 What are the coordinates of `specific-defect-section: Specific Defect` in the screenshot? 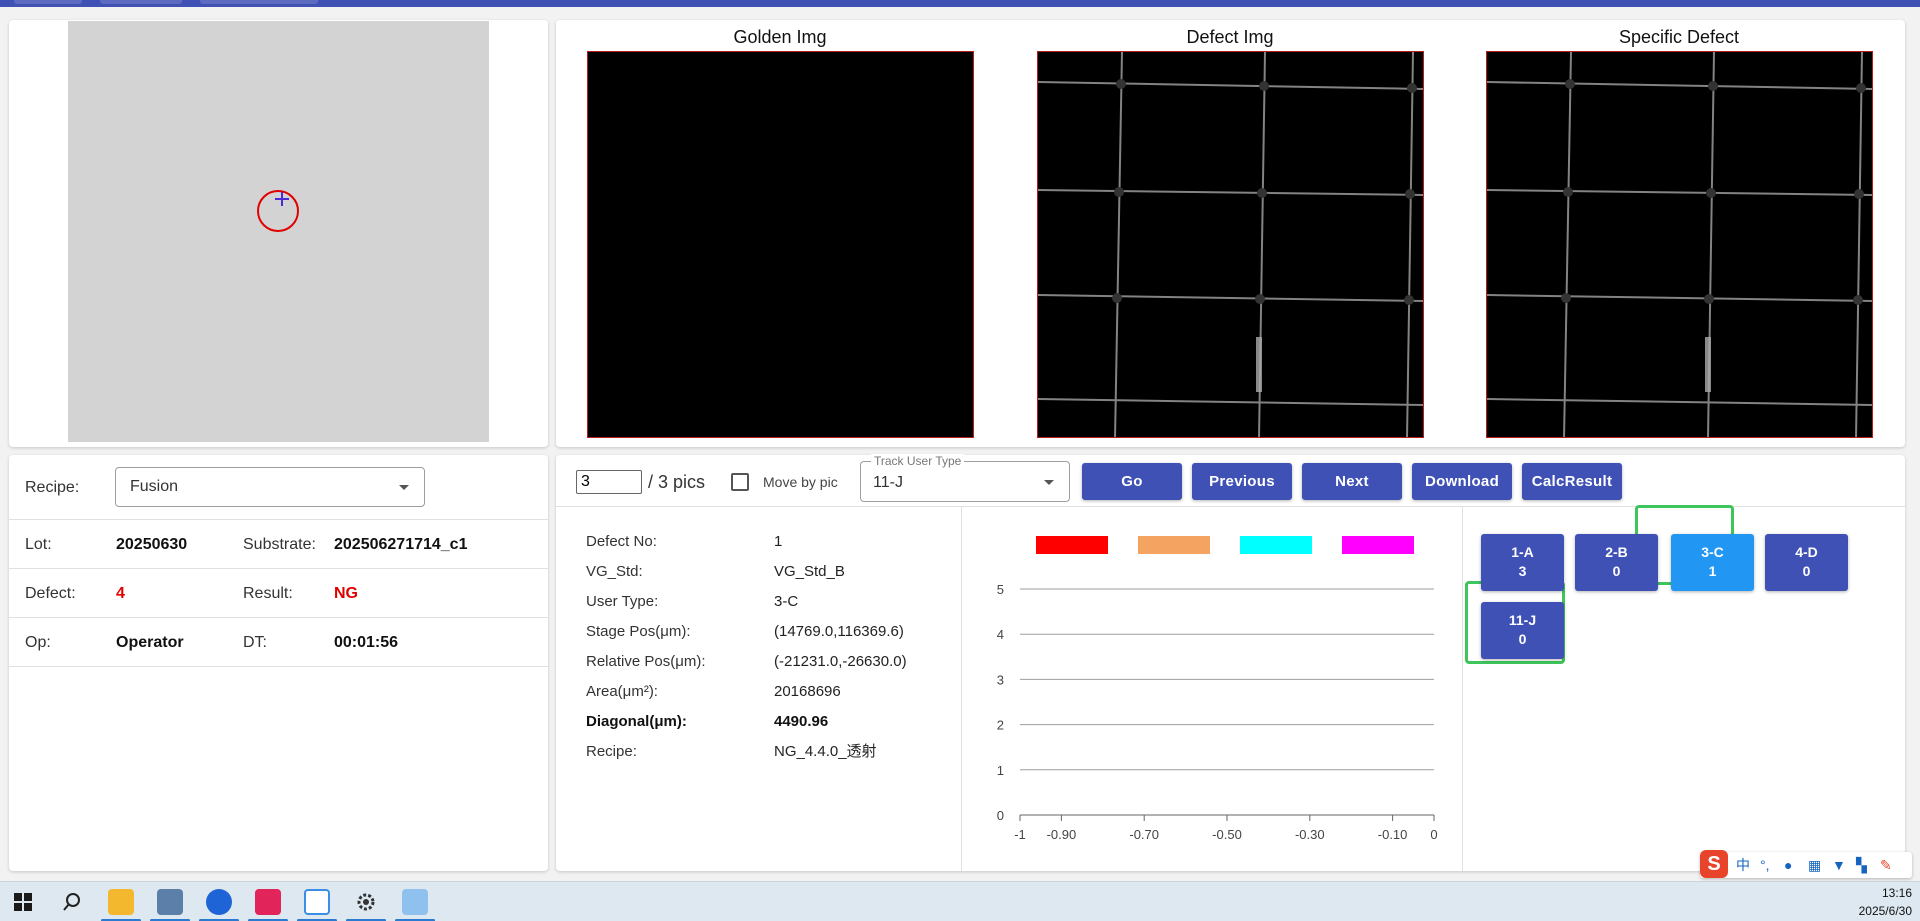 It's located at (1679, 229).